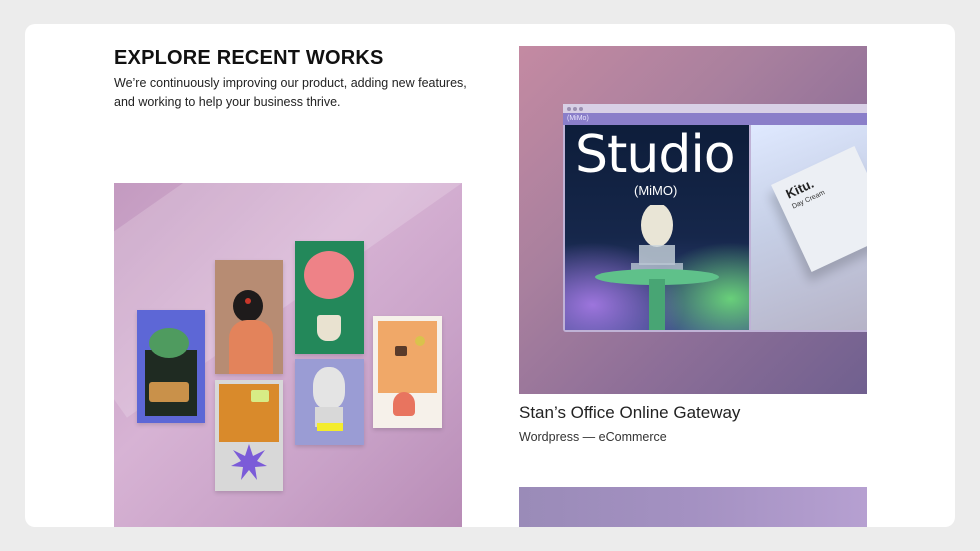  Describe the element at coordinates (655, 155) in the screenshot. I see `mockup-brand: Studio` at that location.